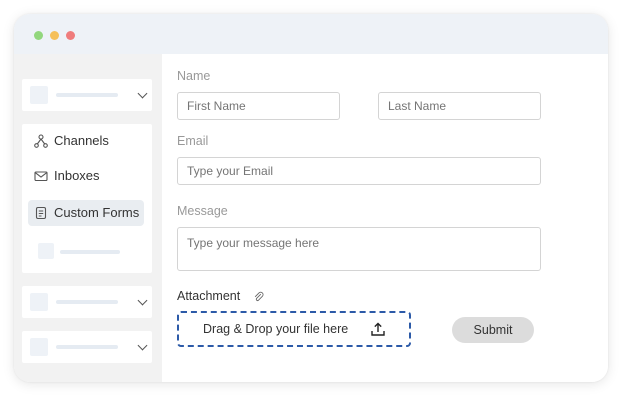 The image size is (623, 396). Describe the element at coordinates (359, 171) in the screenshot. I see `email-field` at that location.